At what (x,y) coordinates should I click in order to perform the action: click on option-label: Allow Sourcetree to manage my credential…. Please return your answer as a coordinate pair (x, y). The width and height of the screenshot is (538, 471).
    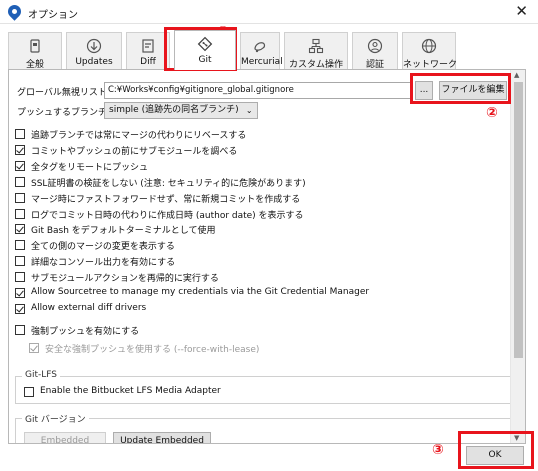
    Looking at the image, I should click on (200, 292).